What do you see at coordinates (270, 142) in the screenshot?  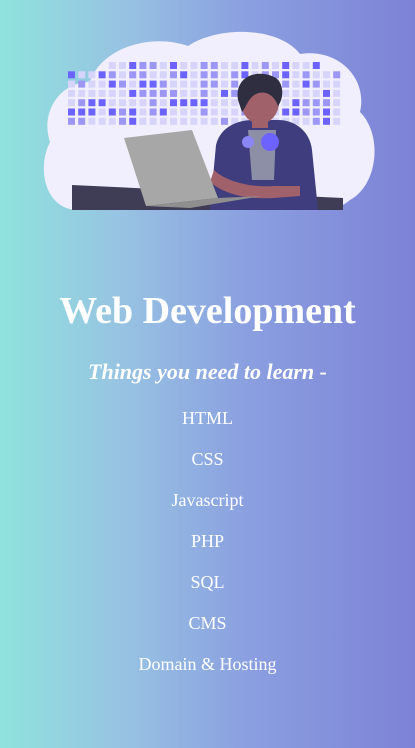 I see `headphones-icon` at bounding box center [270, 142].